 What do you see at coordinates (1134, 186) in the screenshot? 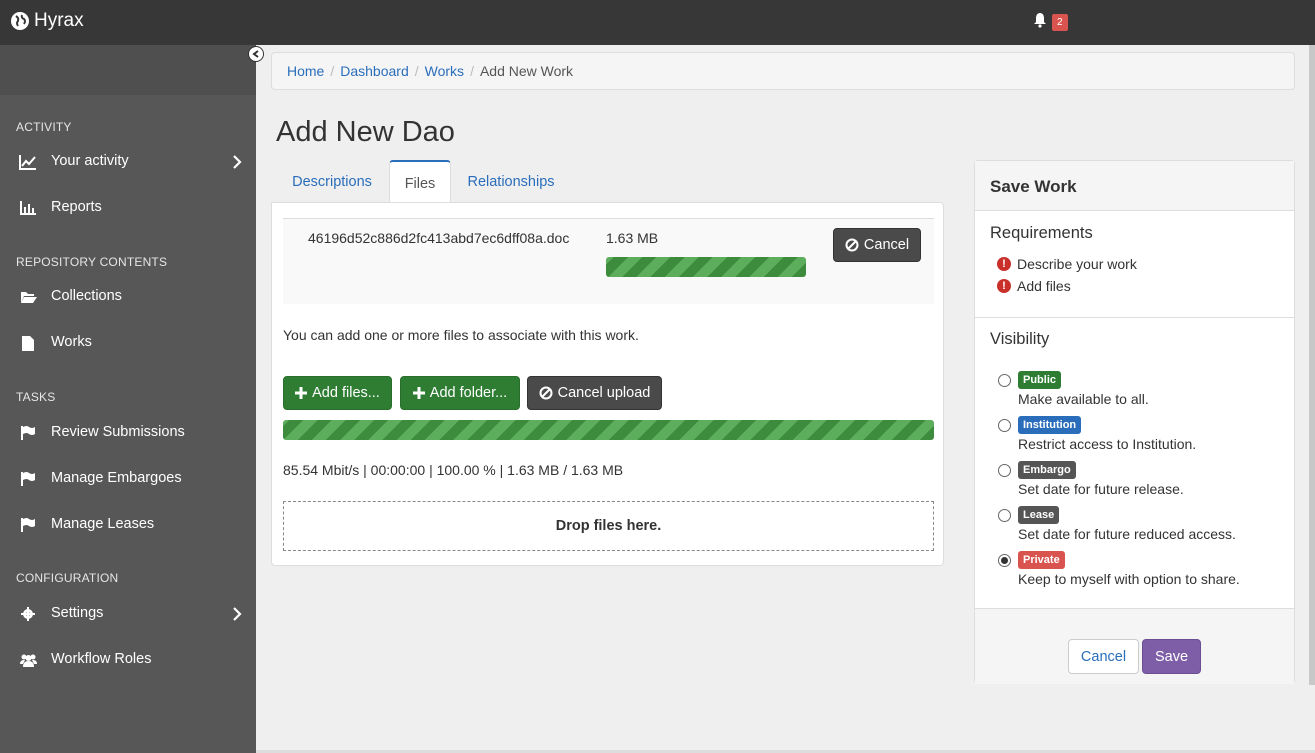
I see `save-work-title: Save Work` at bounding box center [1134, 186].